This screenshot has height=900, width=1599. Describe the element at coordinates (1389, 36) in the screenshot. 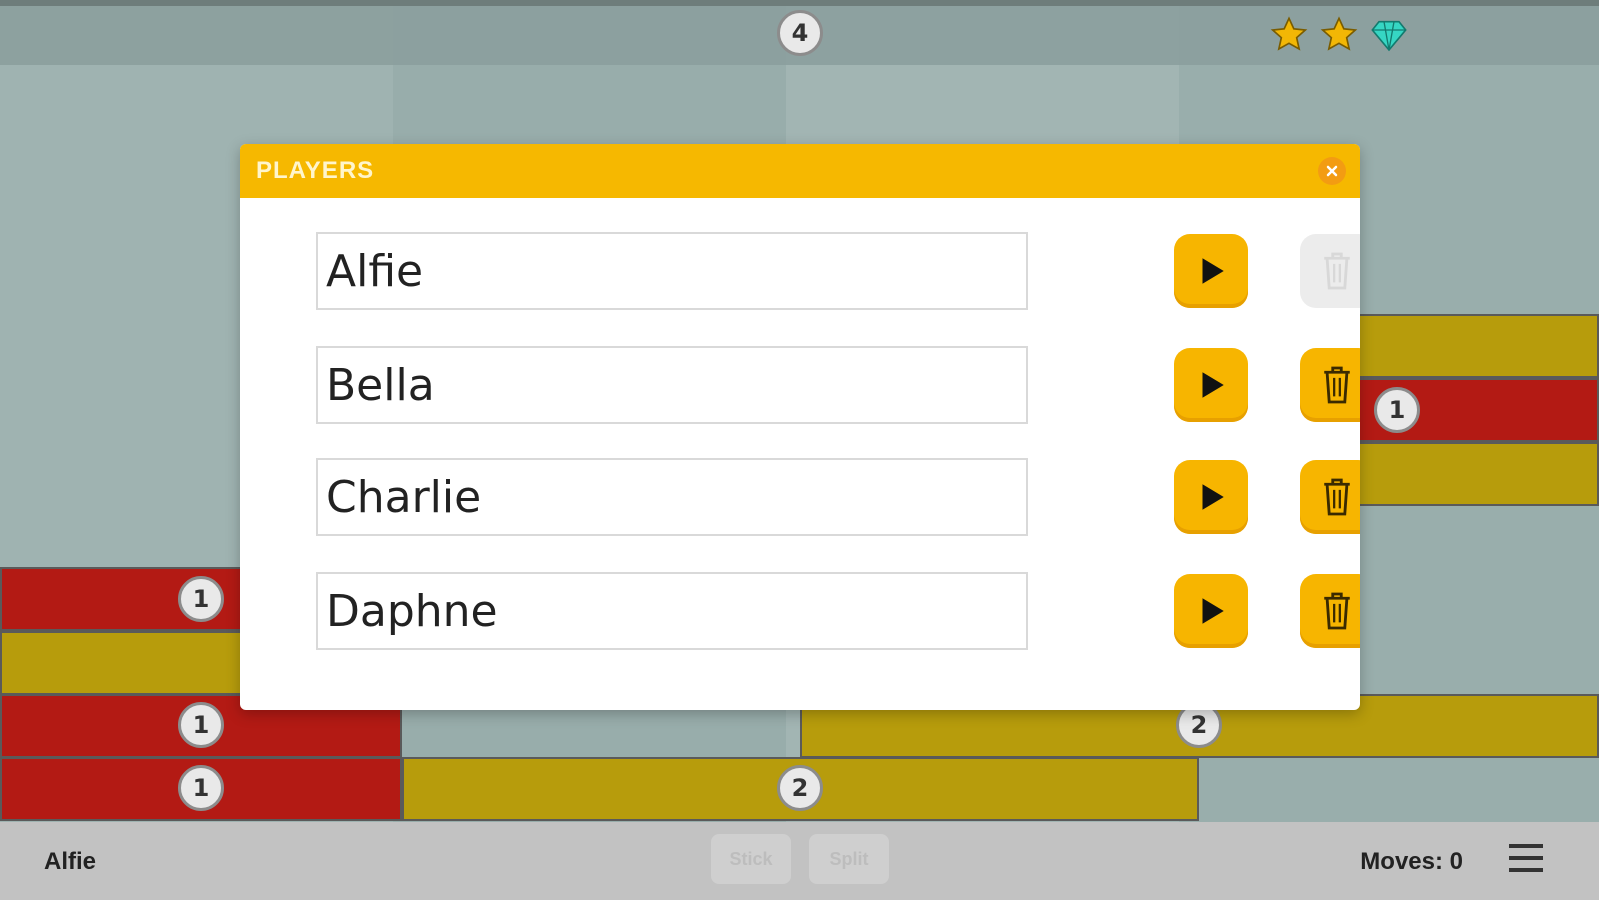

I see `diamond-icon` at that location.